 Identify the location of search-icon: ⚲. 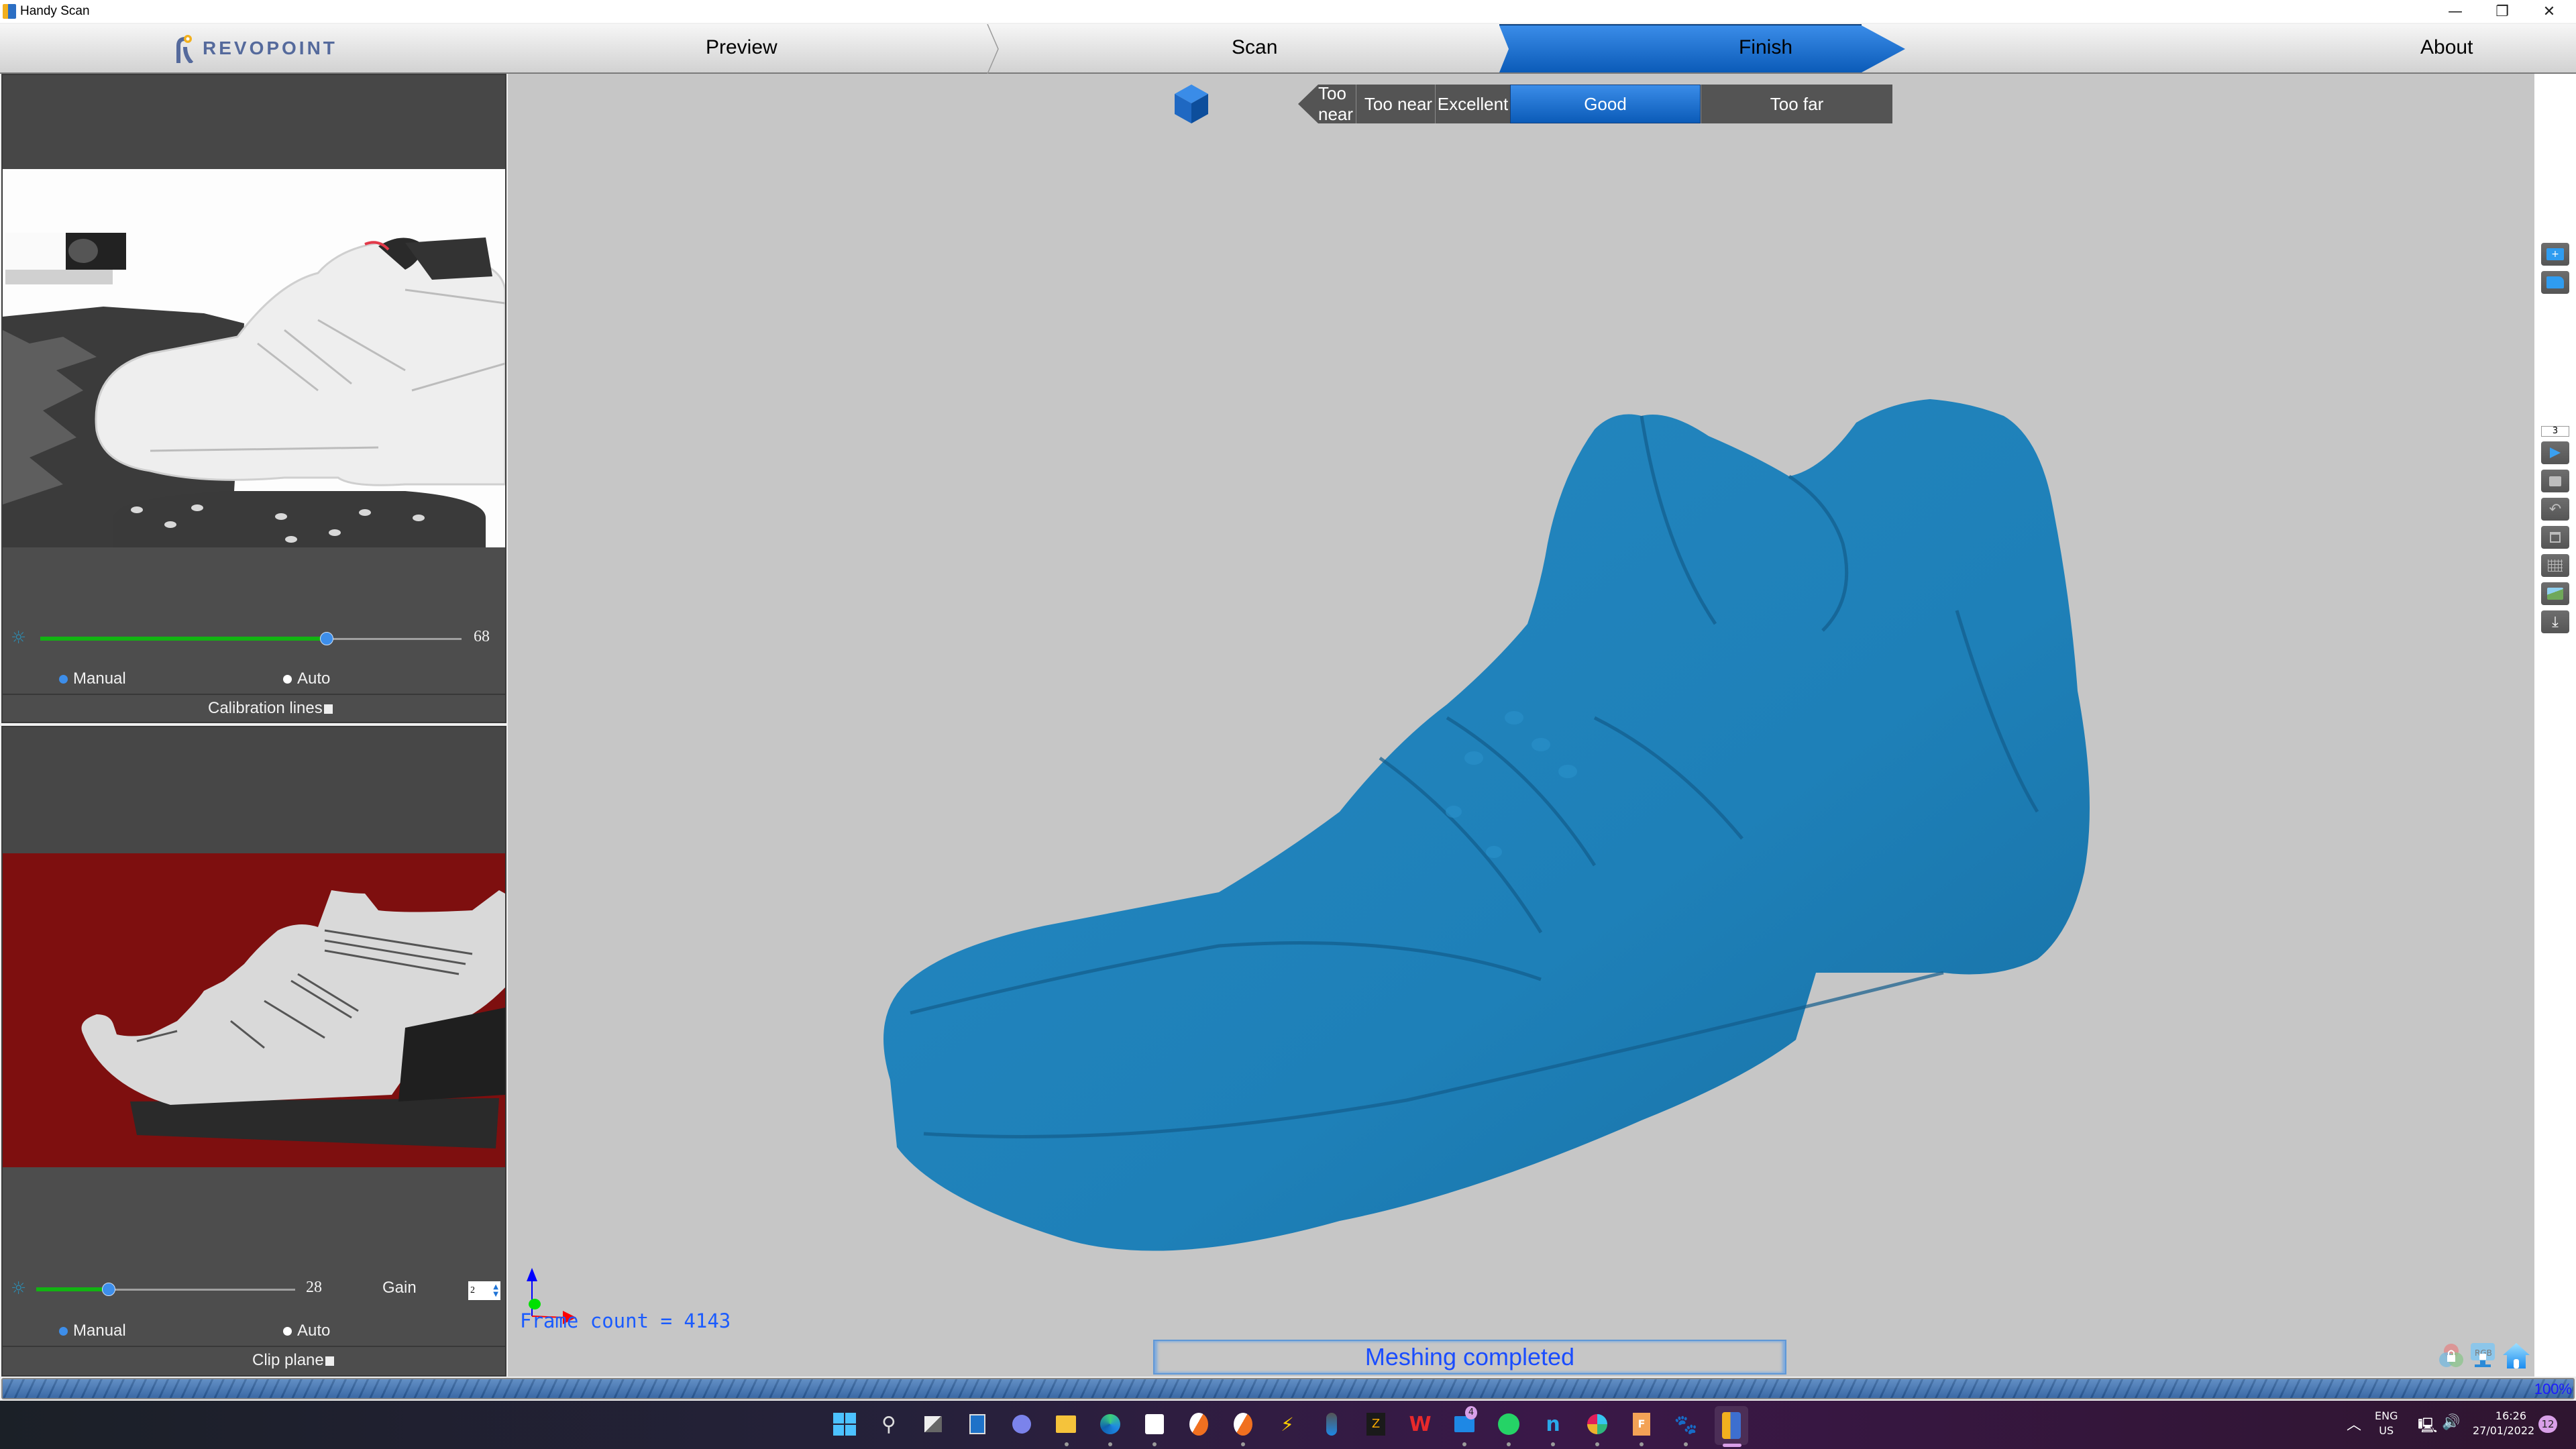
(889, 1424).